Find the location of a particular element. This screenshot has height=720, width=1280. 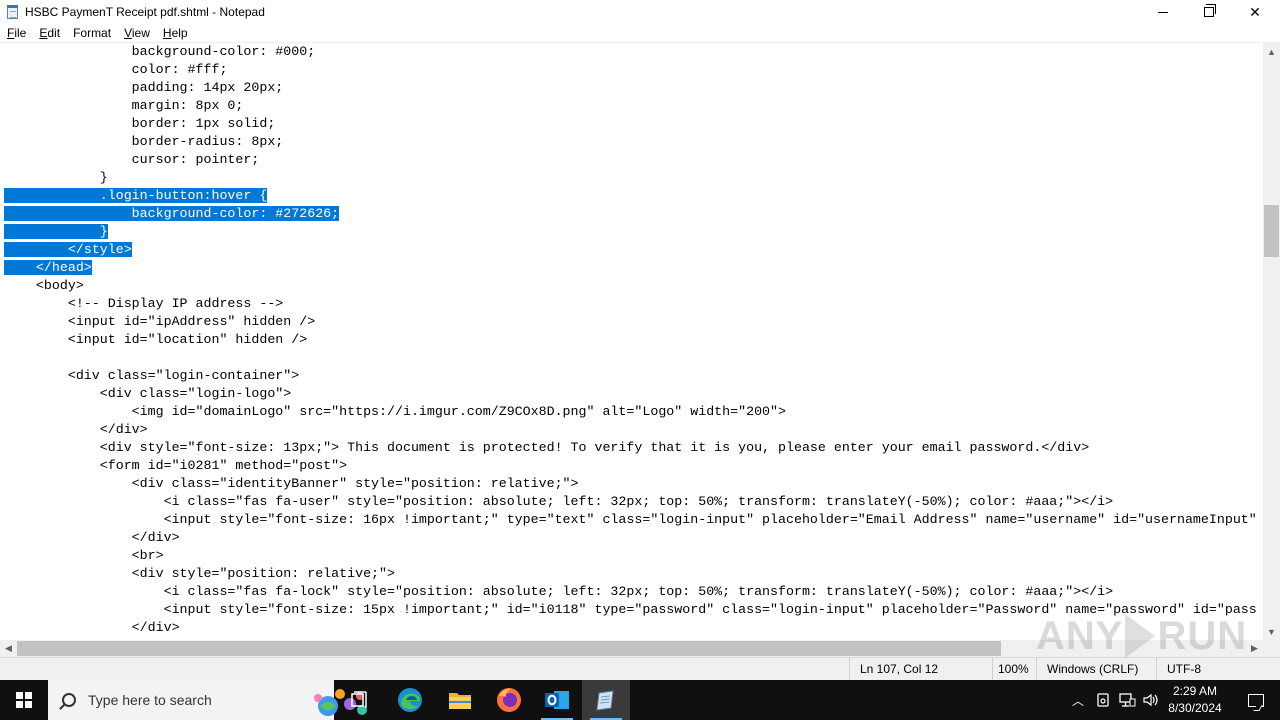

outlook-icon is located at coordinates (557, 700).